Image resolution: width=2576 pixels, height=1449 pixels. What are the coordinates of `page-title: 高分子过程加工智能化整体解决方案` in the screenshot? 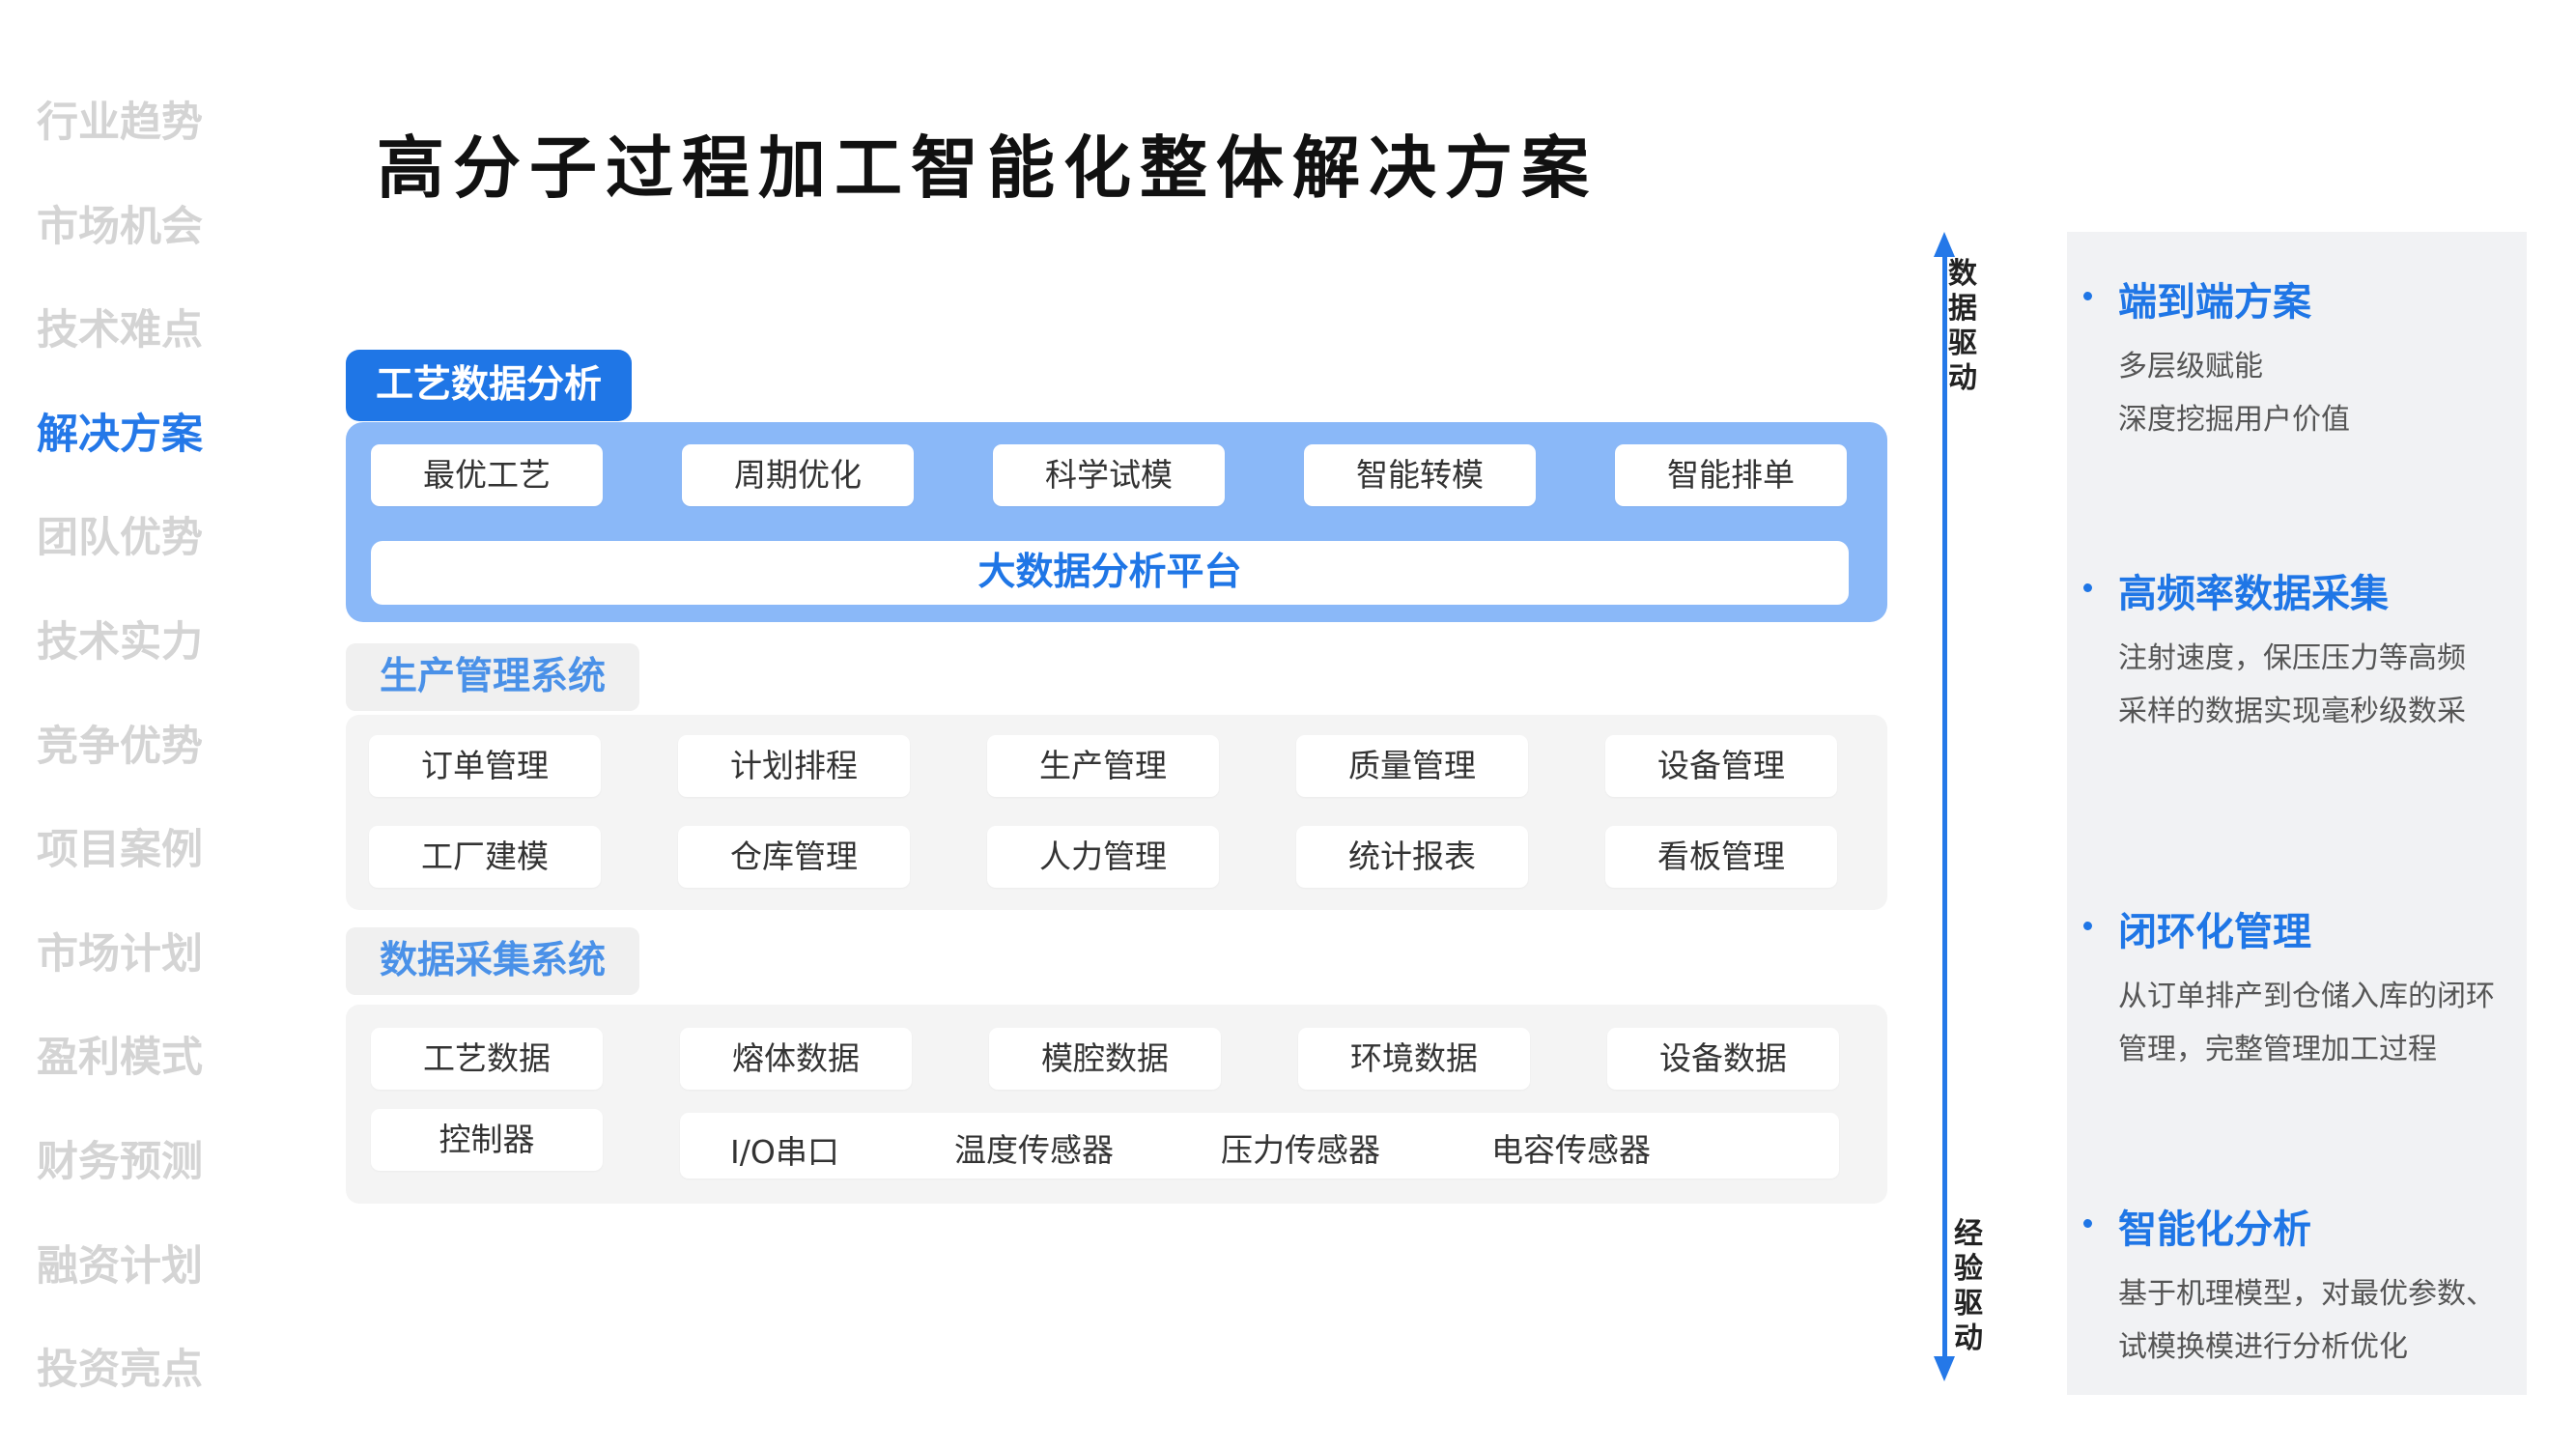 It's located at (987, 168).